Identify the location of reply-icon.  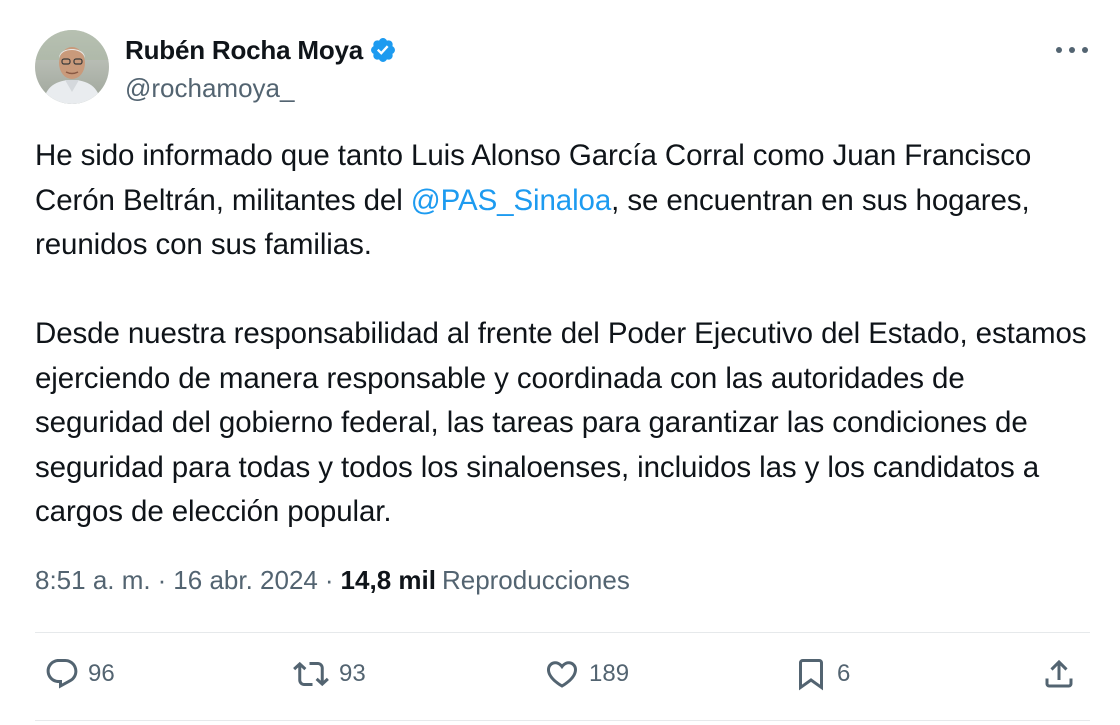
(62, 674).